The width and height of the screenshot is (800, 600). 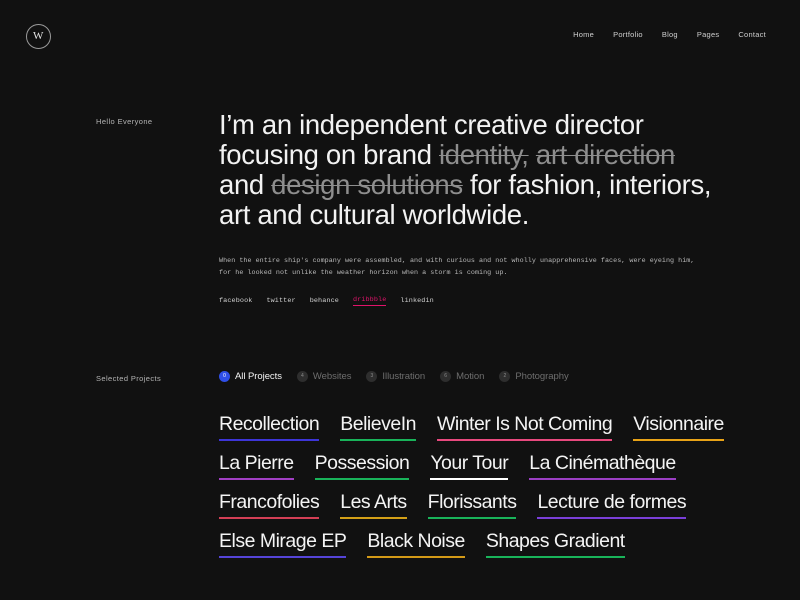 What do you see at coordinates (505, 376) in the screenshot?
I see `filter-count-badge: 2` at bounding box center [505, 376].